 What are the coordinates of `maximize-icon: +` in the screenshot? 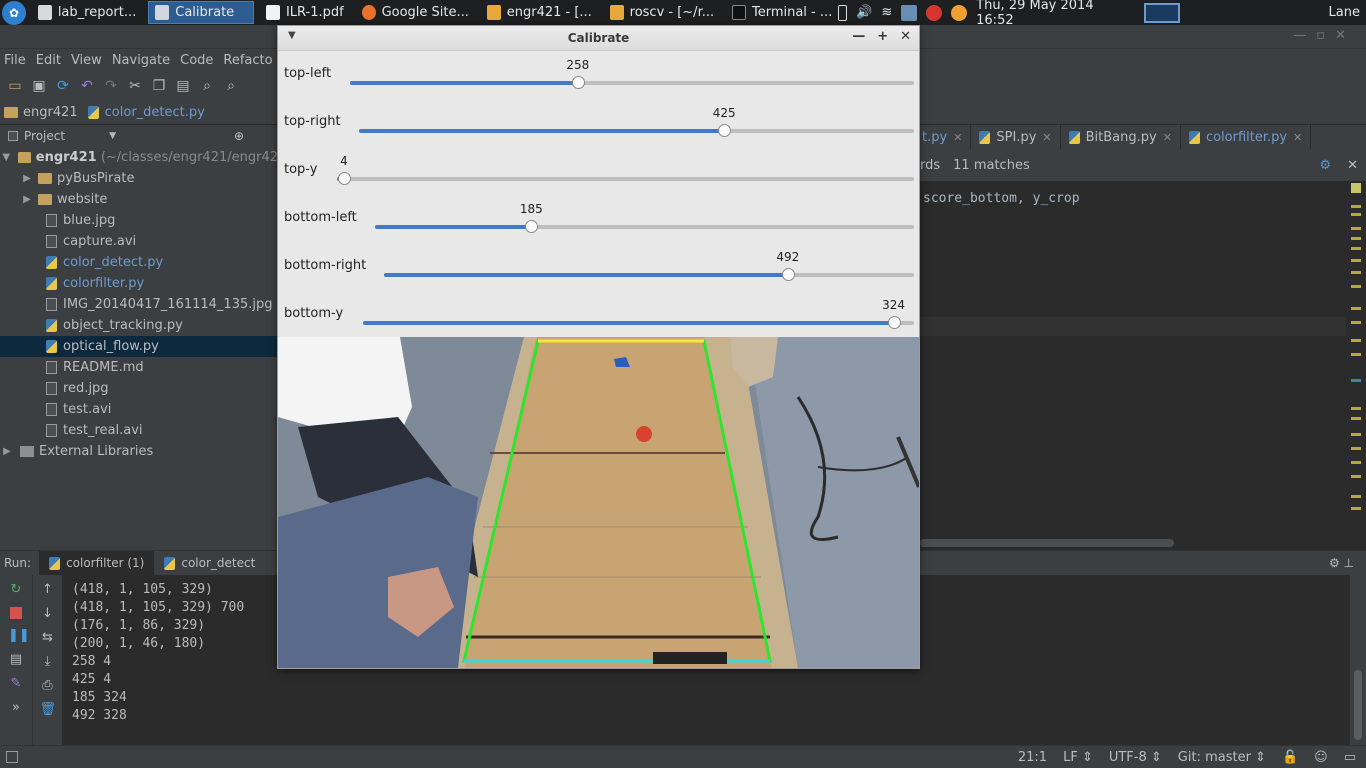 It's located at (882, 36).